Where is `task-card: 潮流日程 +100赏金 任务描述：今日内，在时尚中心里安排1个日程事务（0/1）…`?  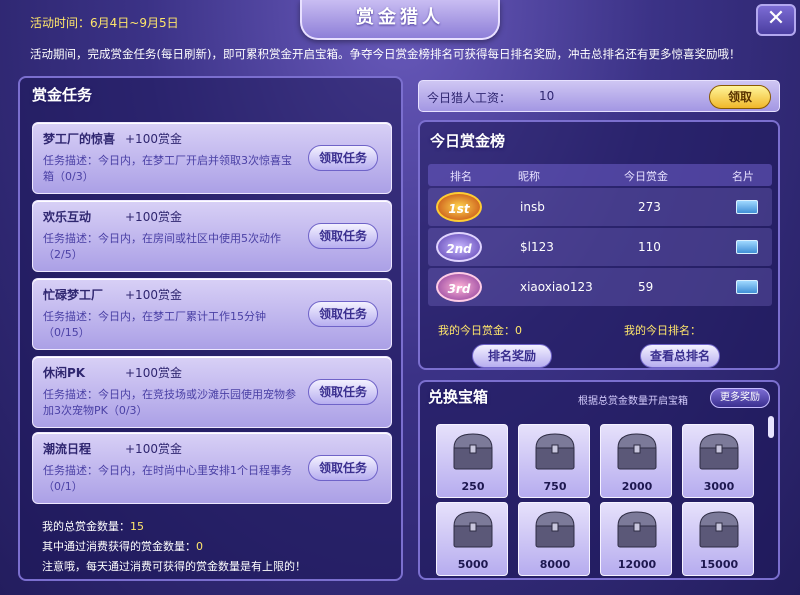 task-card: 潮流日程 +100赏金 任务描述：今日内，在时尚中心里安排1个日程事务（0/1）… is located at coordinates (212, 468).